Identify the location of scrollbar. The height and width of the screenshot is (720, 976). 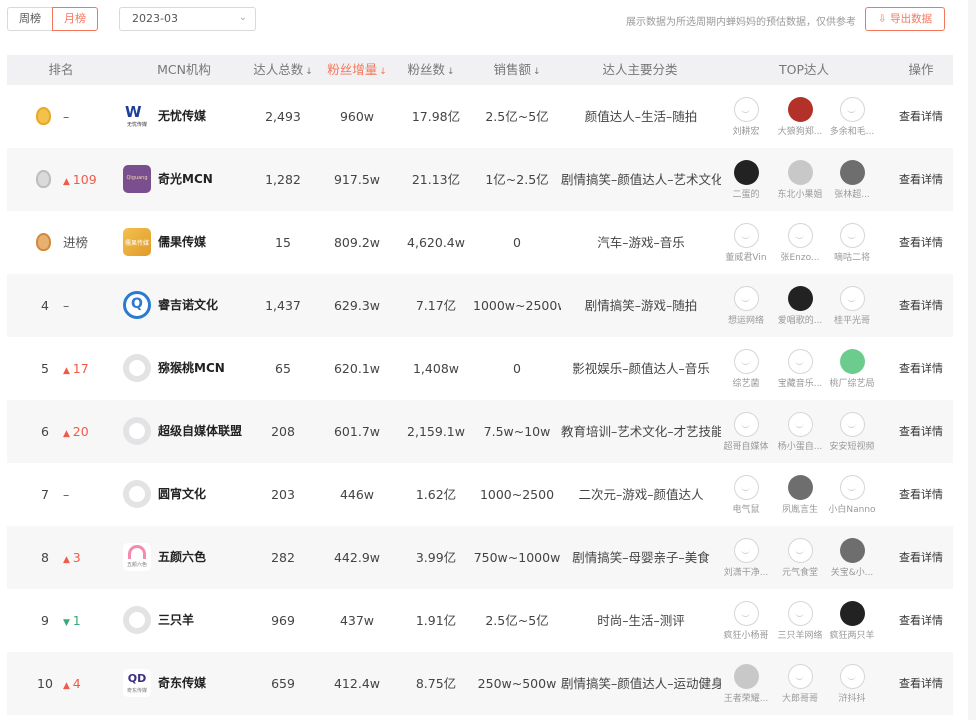
(972, 360).